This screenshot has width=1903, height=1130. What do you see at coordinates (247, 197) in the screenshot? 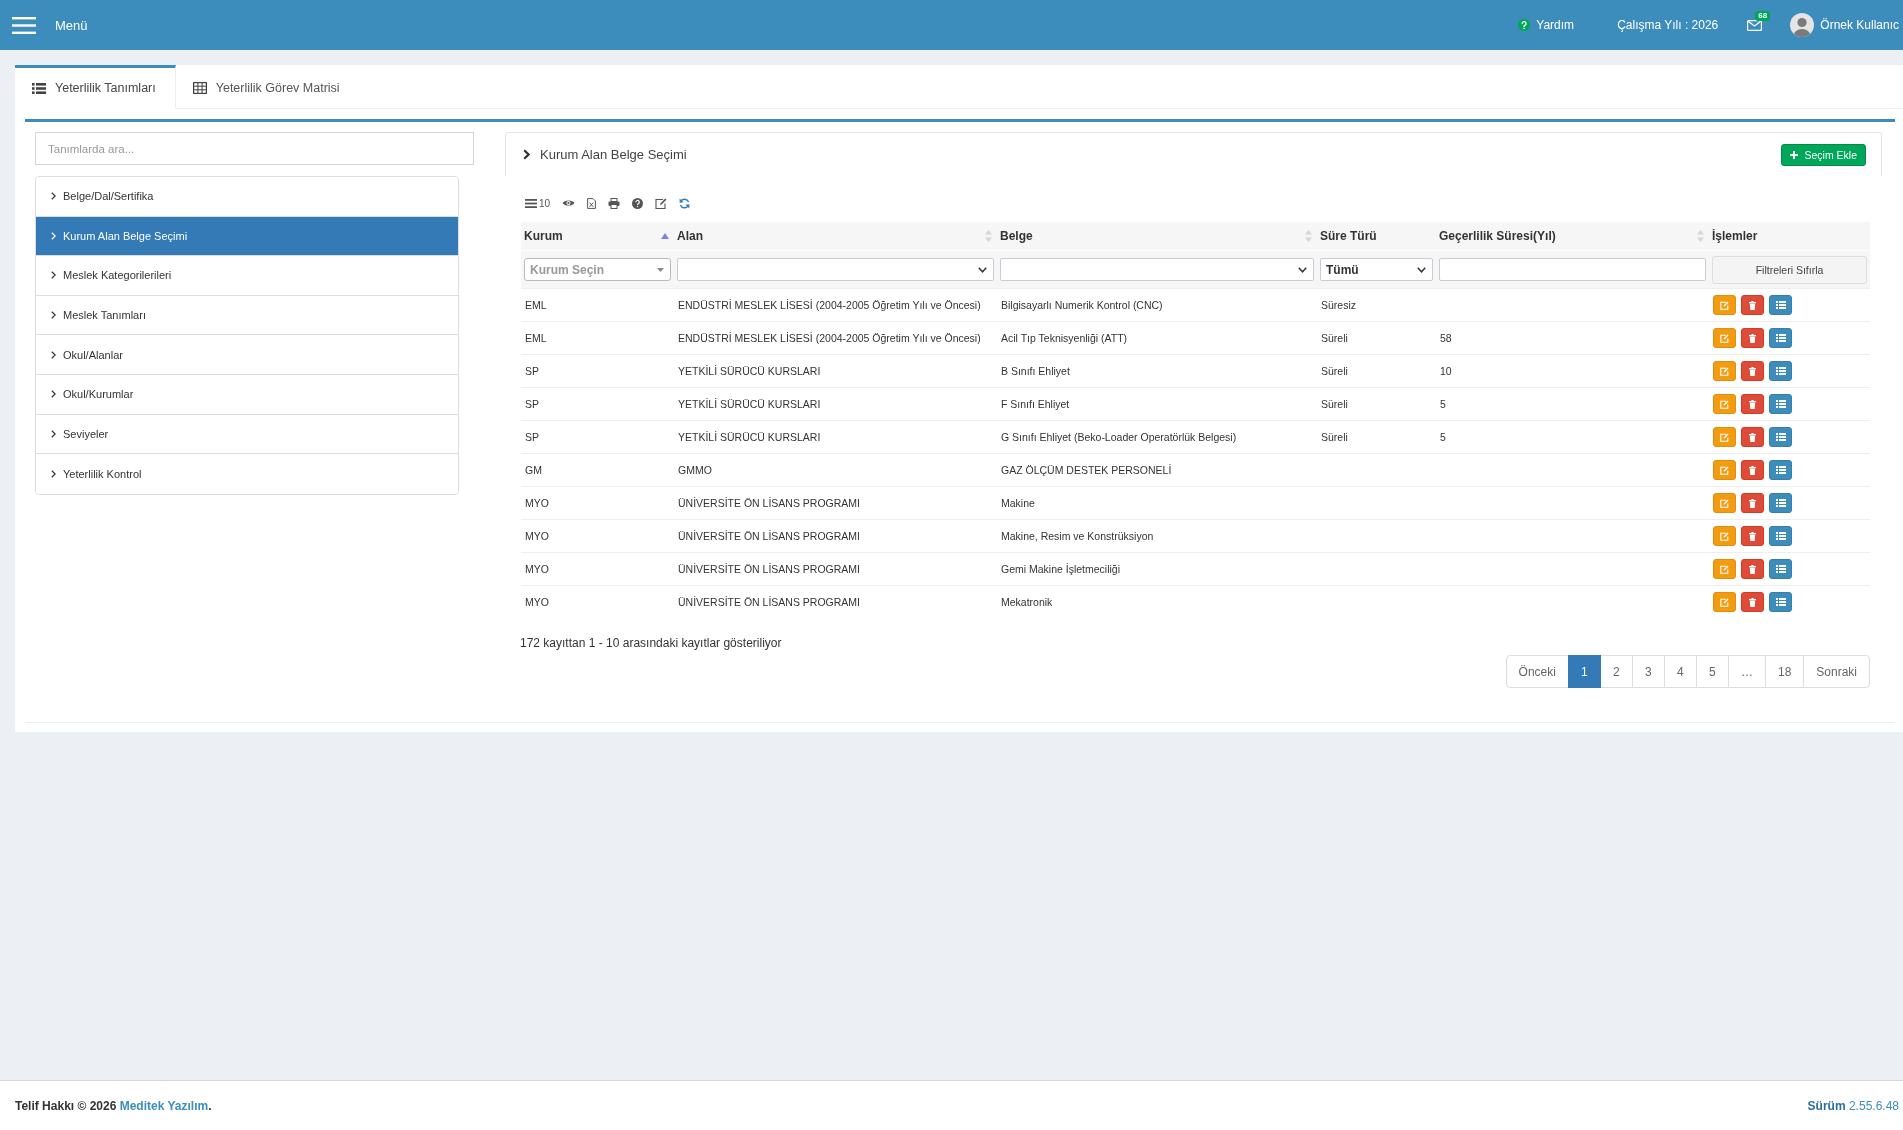
I see `sidebar-item: Belge/Dal/Sertifika` at bounding box center [247, 197].